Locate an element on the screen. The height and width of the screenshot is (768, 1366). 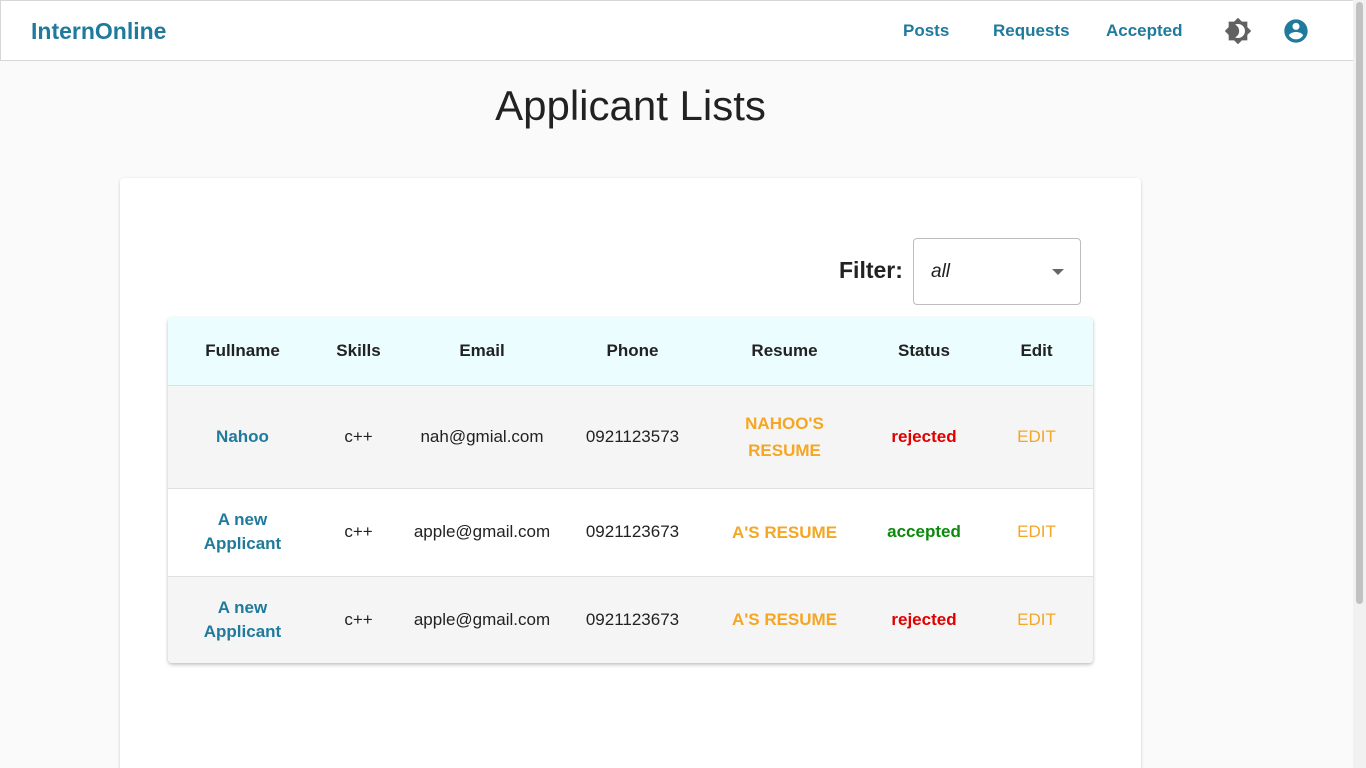
fullname-cell: Nahoo is located at coordinates (242, 436).